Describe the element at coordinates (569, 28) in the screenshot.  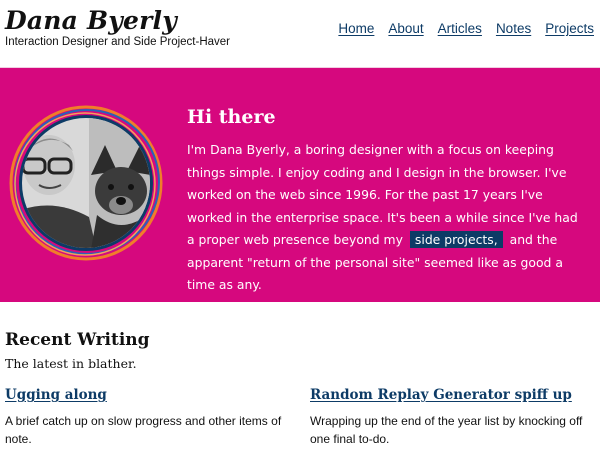
I see `nav-projects-link: Projects` at that location.